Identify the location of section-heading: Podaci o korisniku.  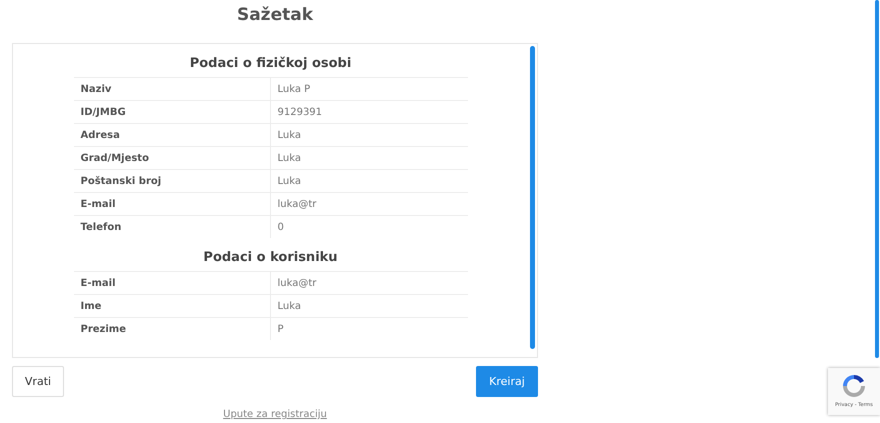
(270, 257).